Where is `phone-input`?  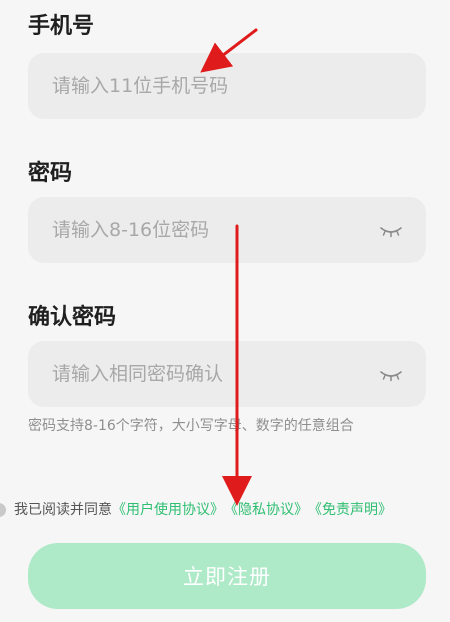 phone-input is located at coordinates (212, 86).